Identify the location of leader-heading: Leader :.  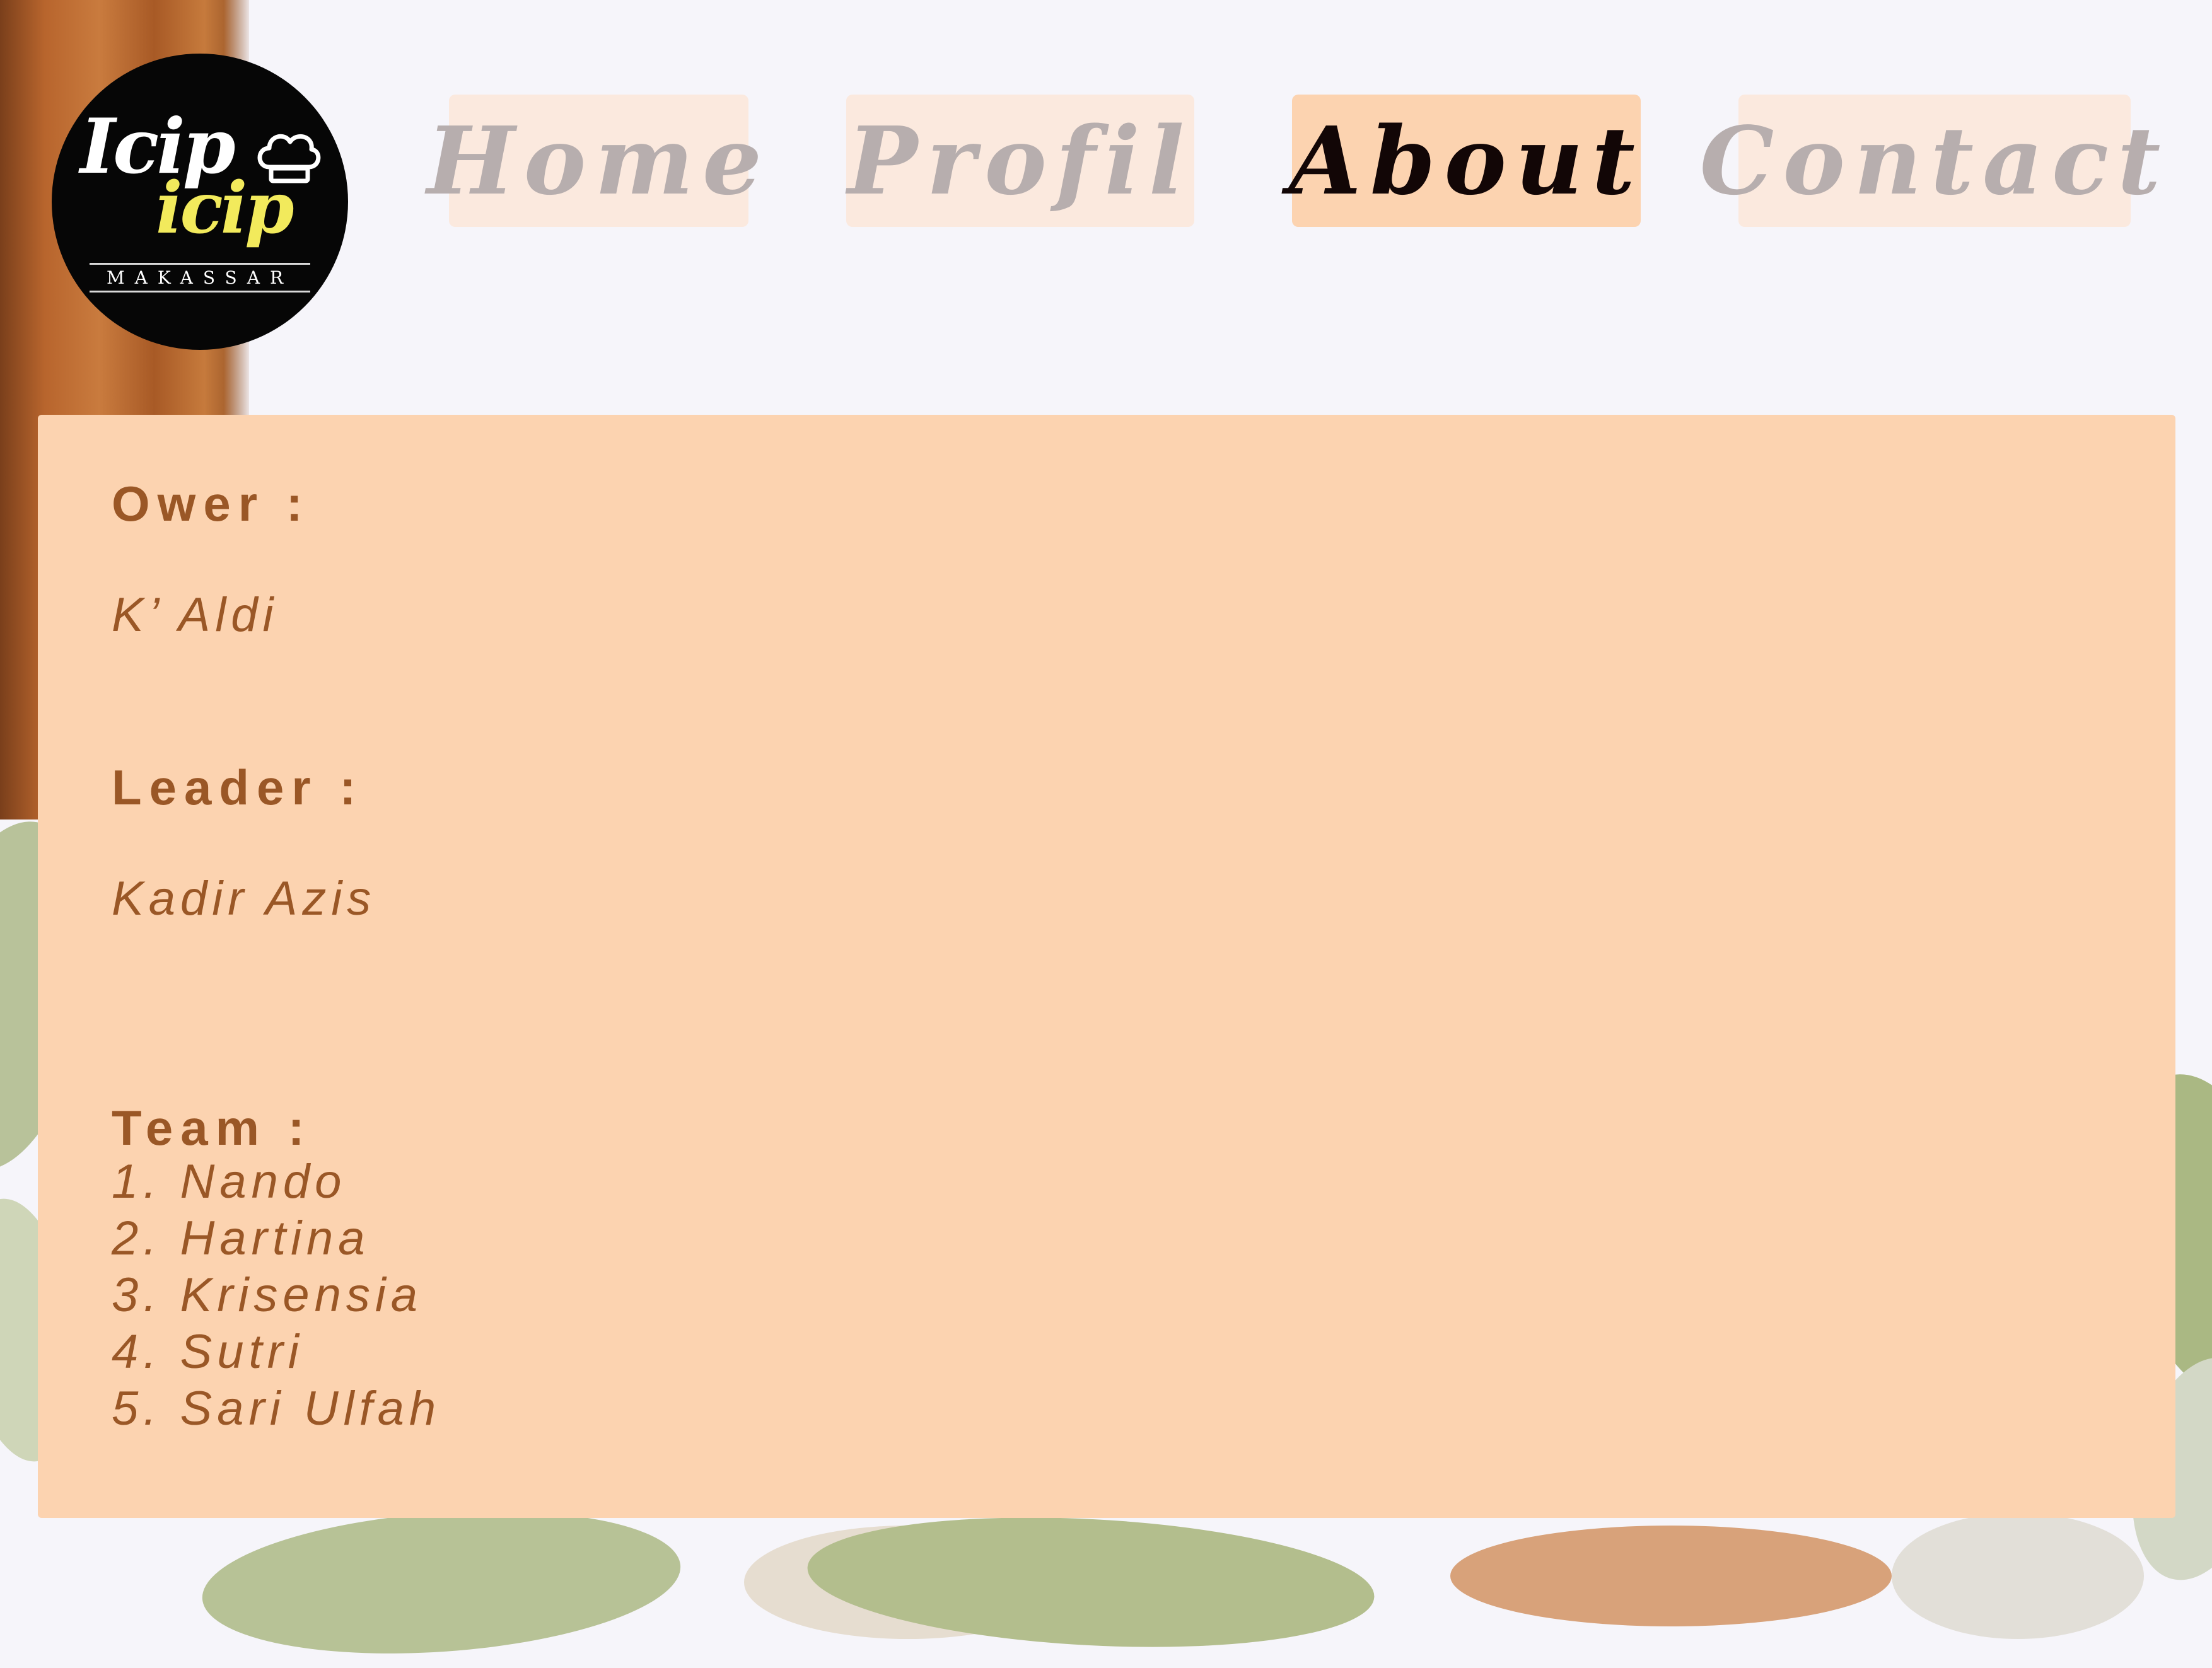
(238, 787).